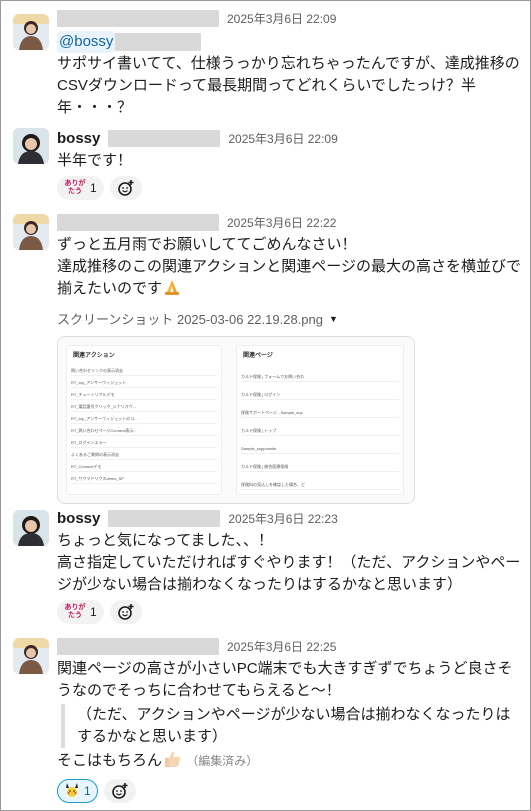  Describe the element at coordinates (86, 42) in the screenshot. I see `user-mention: @bossy` at that location.